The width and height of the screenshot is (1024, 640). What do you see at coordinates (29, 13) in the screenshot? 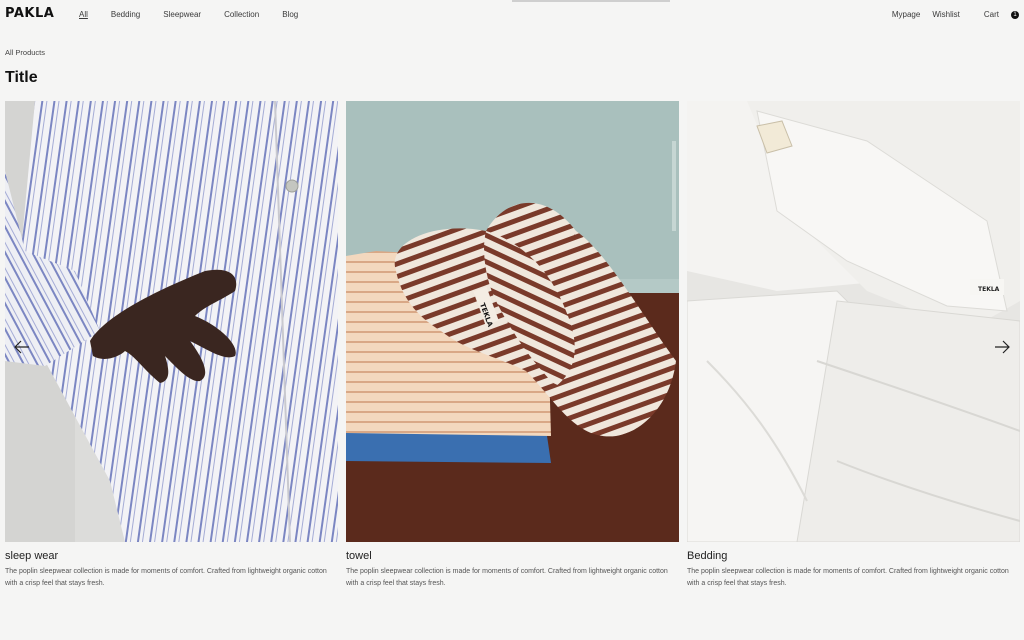
I see `brand-logo: PAKLA` at bounding box center [29, 13].